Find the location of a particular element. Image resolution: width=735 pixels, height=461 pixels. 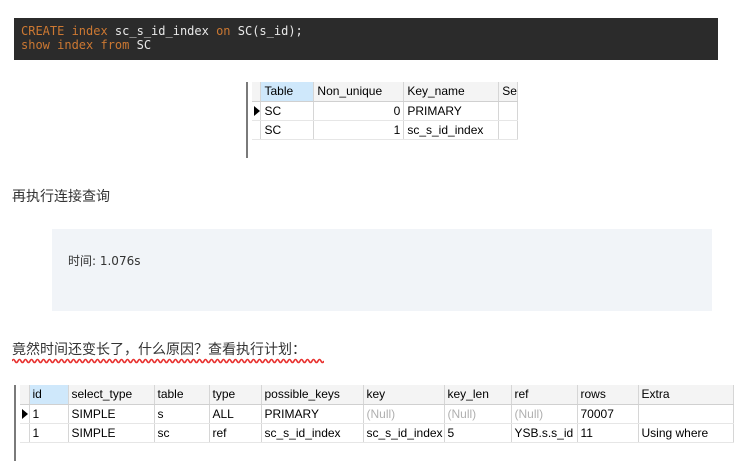

table-row: SC 1 sc_s_id_index is located at coordinates (385, 130).